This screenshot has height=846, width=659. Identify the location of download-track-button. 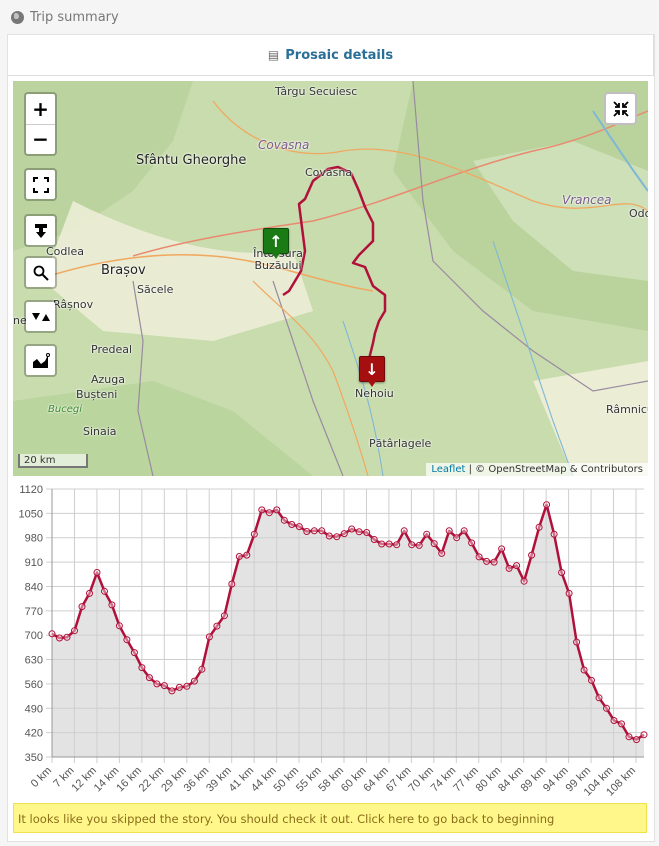
(40, 230).